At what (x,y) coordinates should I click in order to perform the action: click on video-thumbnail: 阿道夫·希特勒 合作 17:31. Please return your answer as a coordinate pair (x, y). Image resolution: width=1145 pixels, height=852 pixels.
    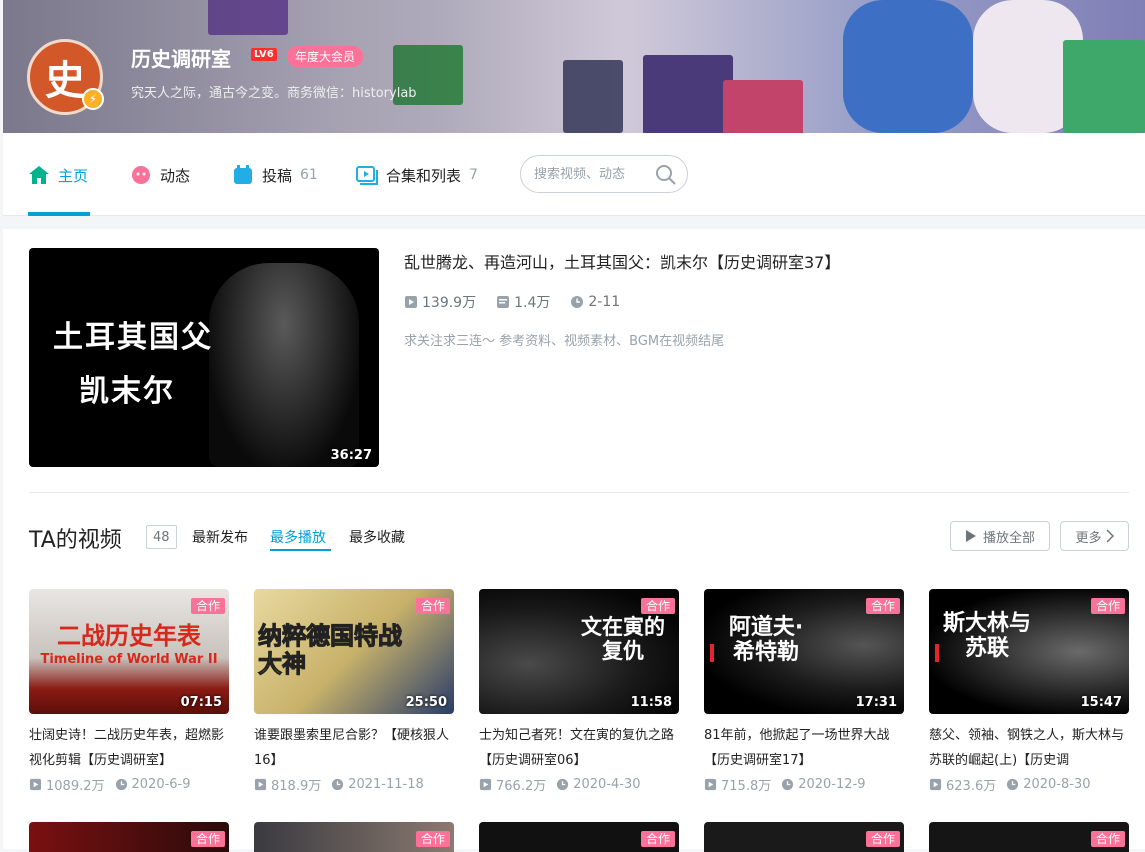
    Looking at the image, I should click on (804, 651).